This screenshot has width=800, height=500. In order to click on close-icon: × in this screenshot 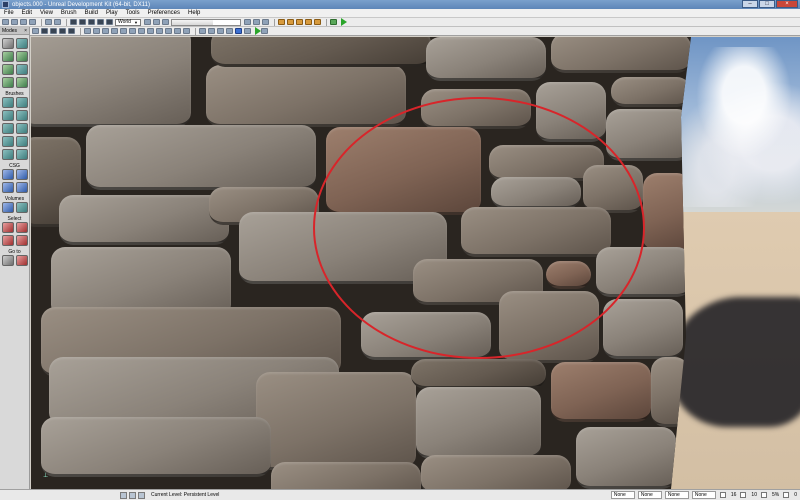, I will do `click(25, 30)`.